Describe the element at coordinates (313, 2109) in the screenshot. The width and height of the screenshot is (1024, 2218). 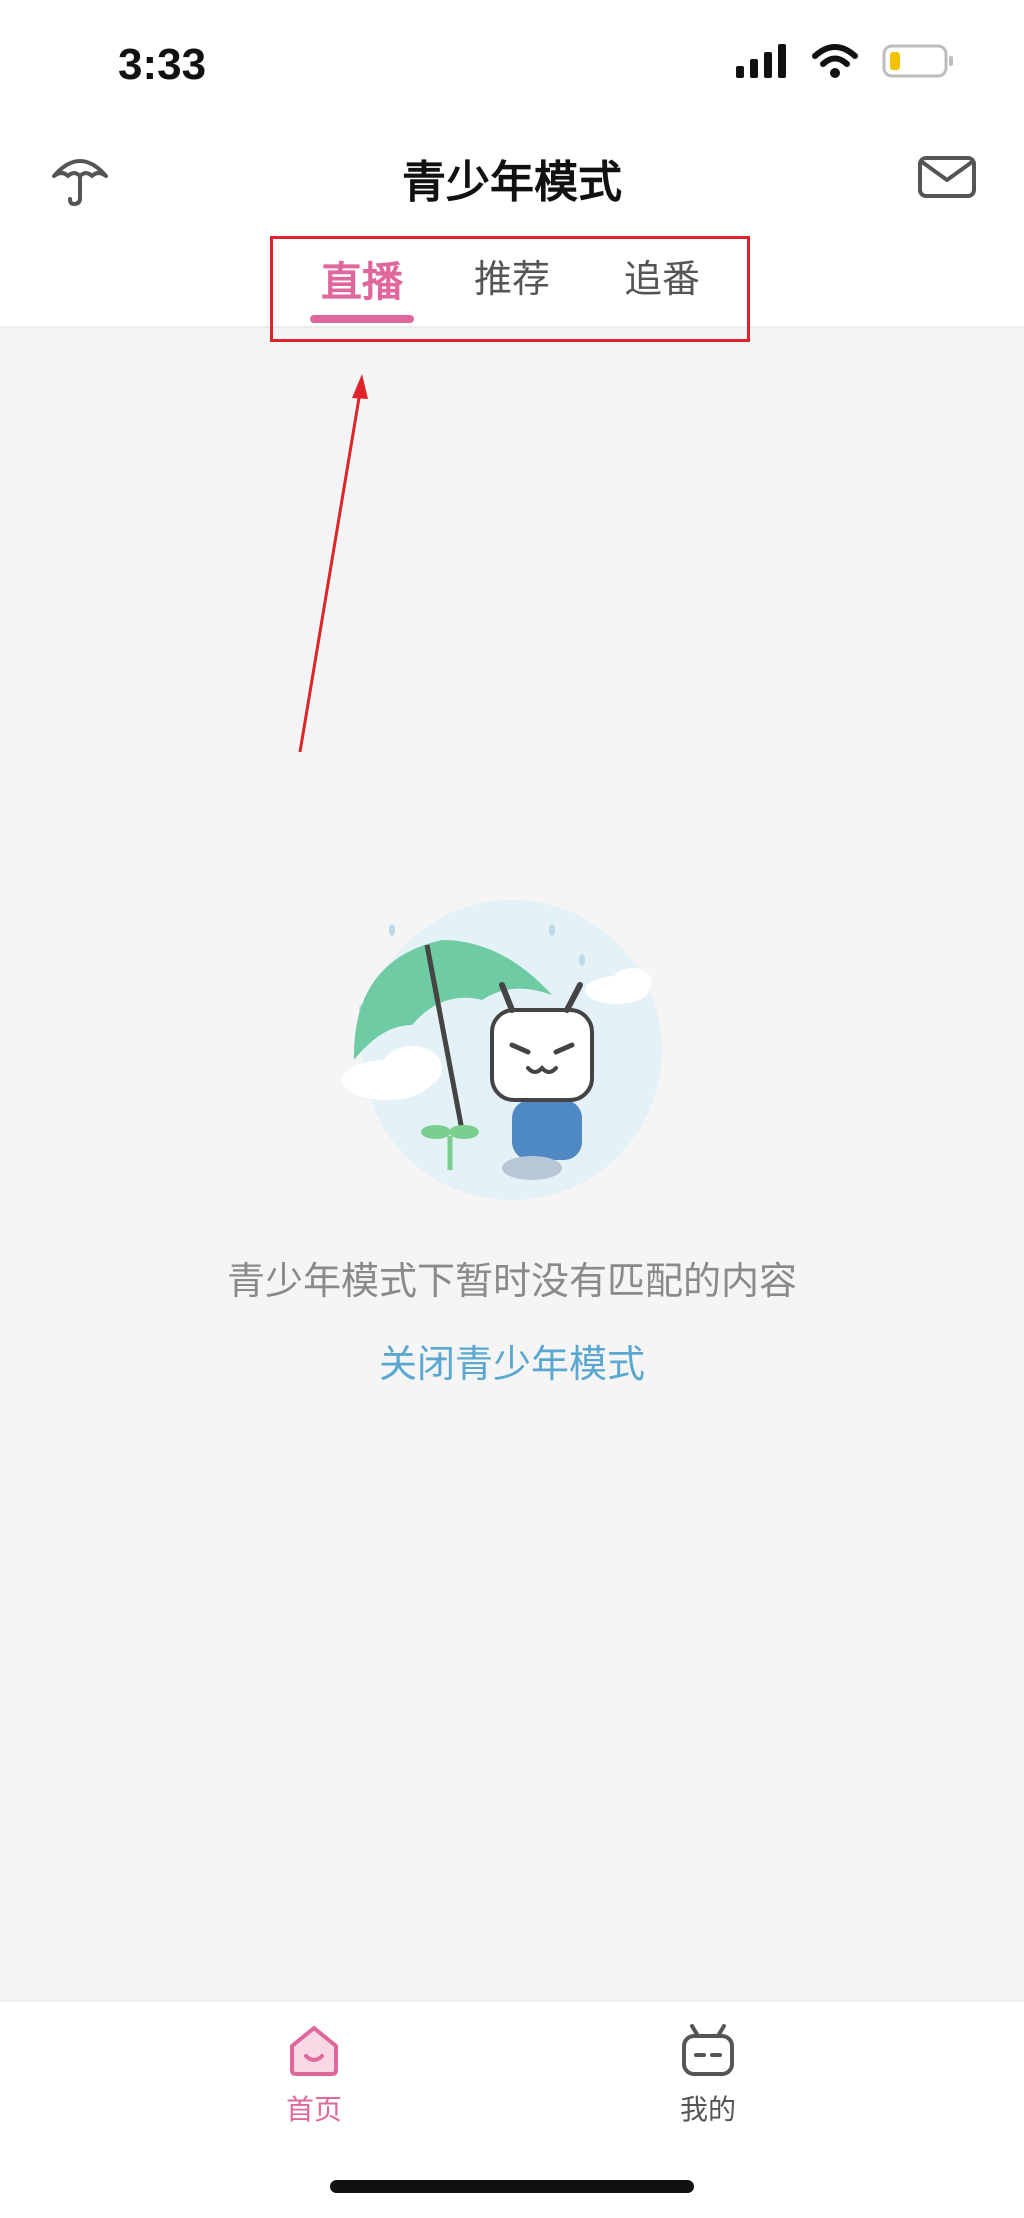
I see `bottom-nav-home-label: 首页` at that location.